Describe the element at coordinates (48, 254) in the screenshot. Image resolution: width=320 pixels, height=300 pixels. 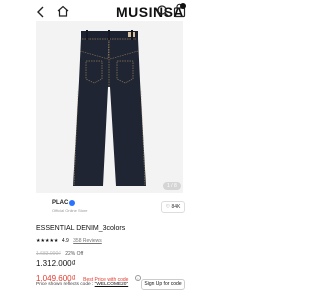
I see `original-price: 1.683.000₫` at that location.